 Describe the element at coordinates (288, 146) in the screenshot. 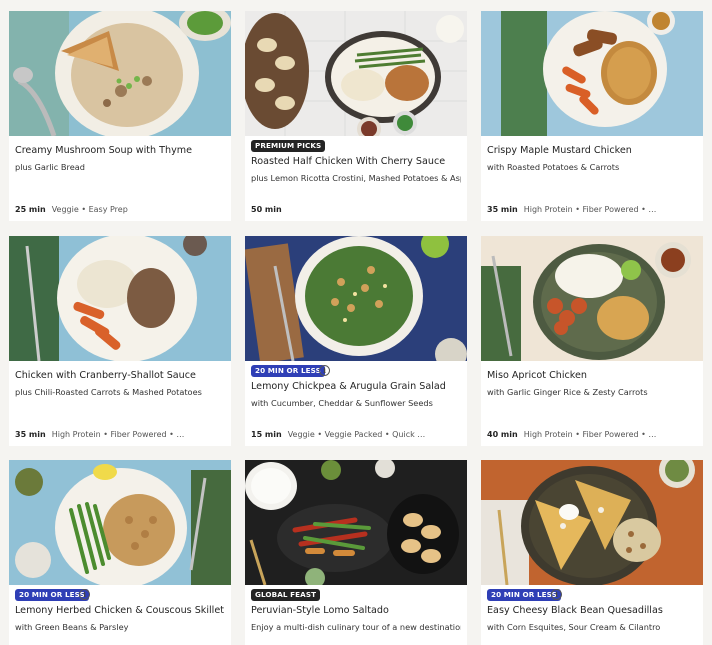

I see `premium-picks-badge: PREMIUM PICKS` at that location.